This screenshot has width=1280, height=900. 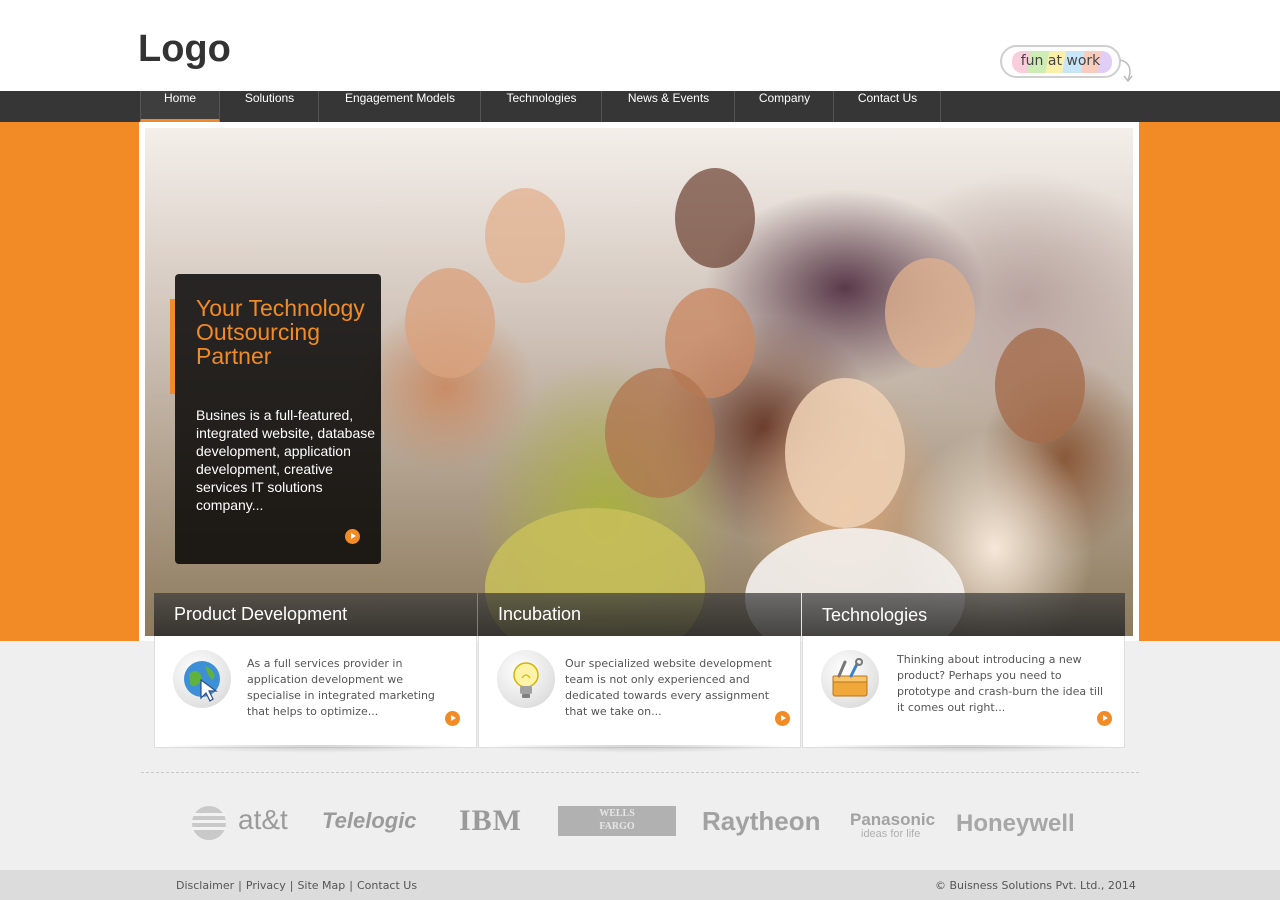 What do you see at coordinates (172, 346) in the screenshot?
I see `caption-accent-bar` at bounding box center [172, 346].